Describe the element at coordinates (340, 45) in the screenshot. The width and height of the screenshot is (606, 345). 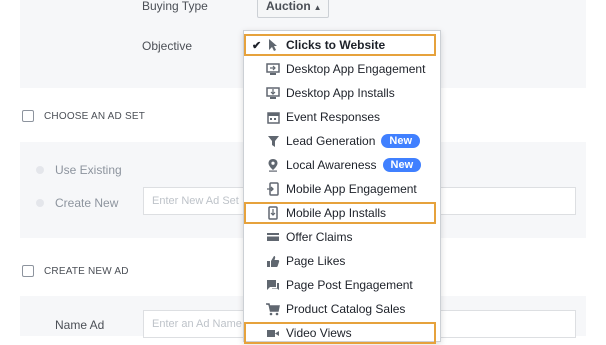
I see `highlight-clicks-to-website` at that location.